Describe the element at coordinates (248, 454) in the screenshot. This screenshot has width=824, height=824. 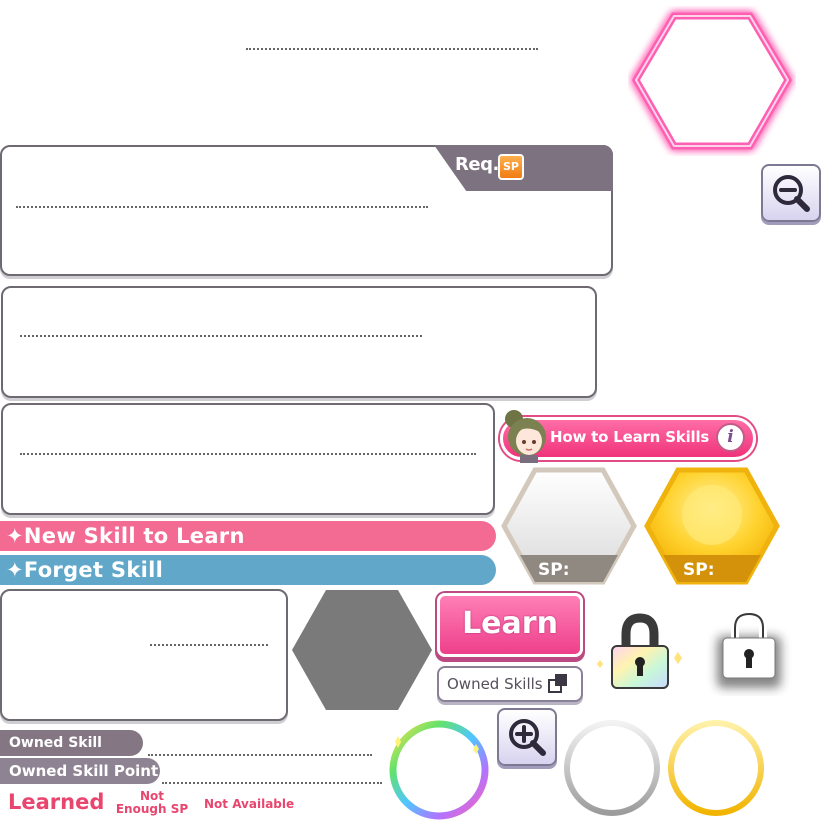
I see `skill-panel-3-line` at that location.